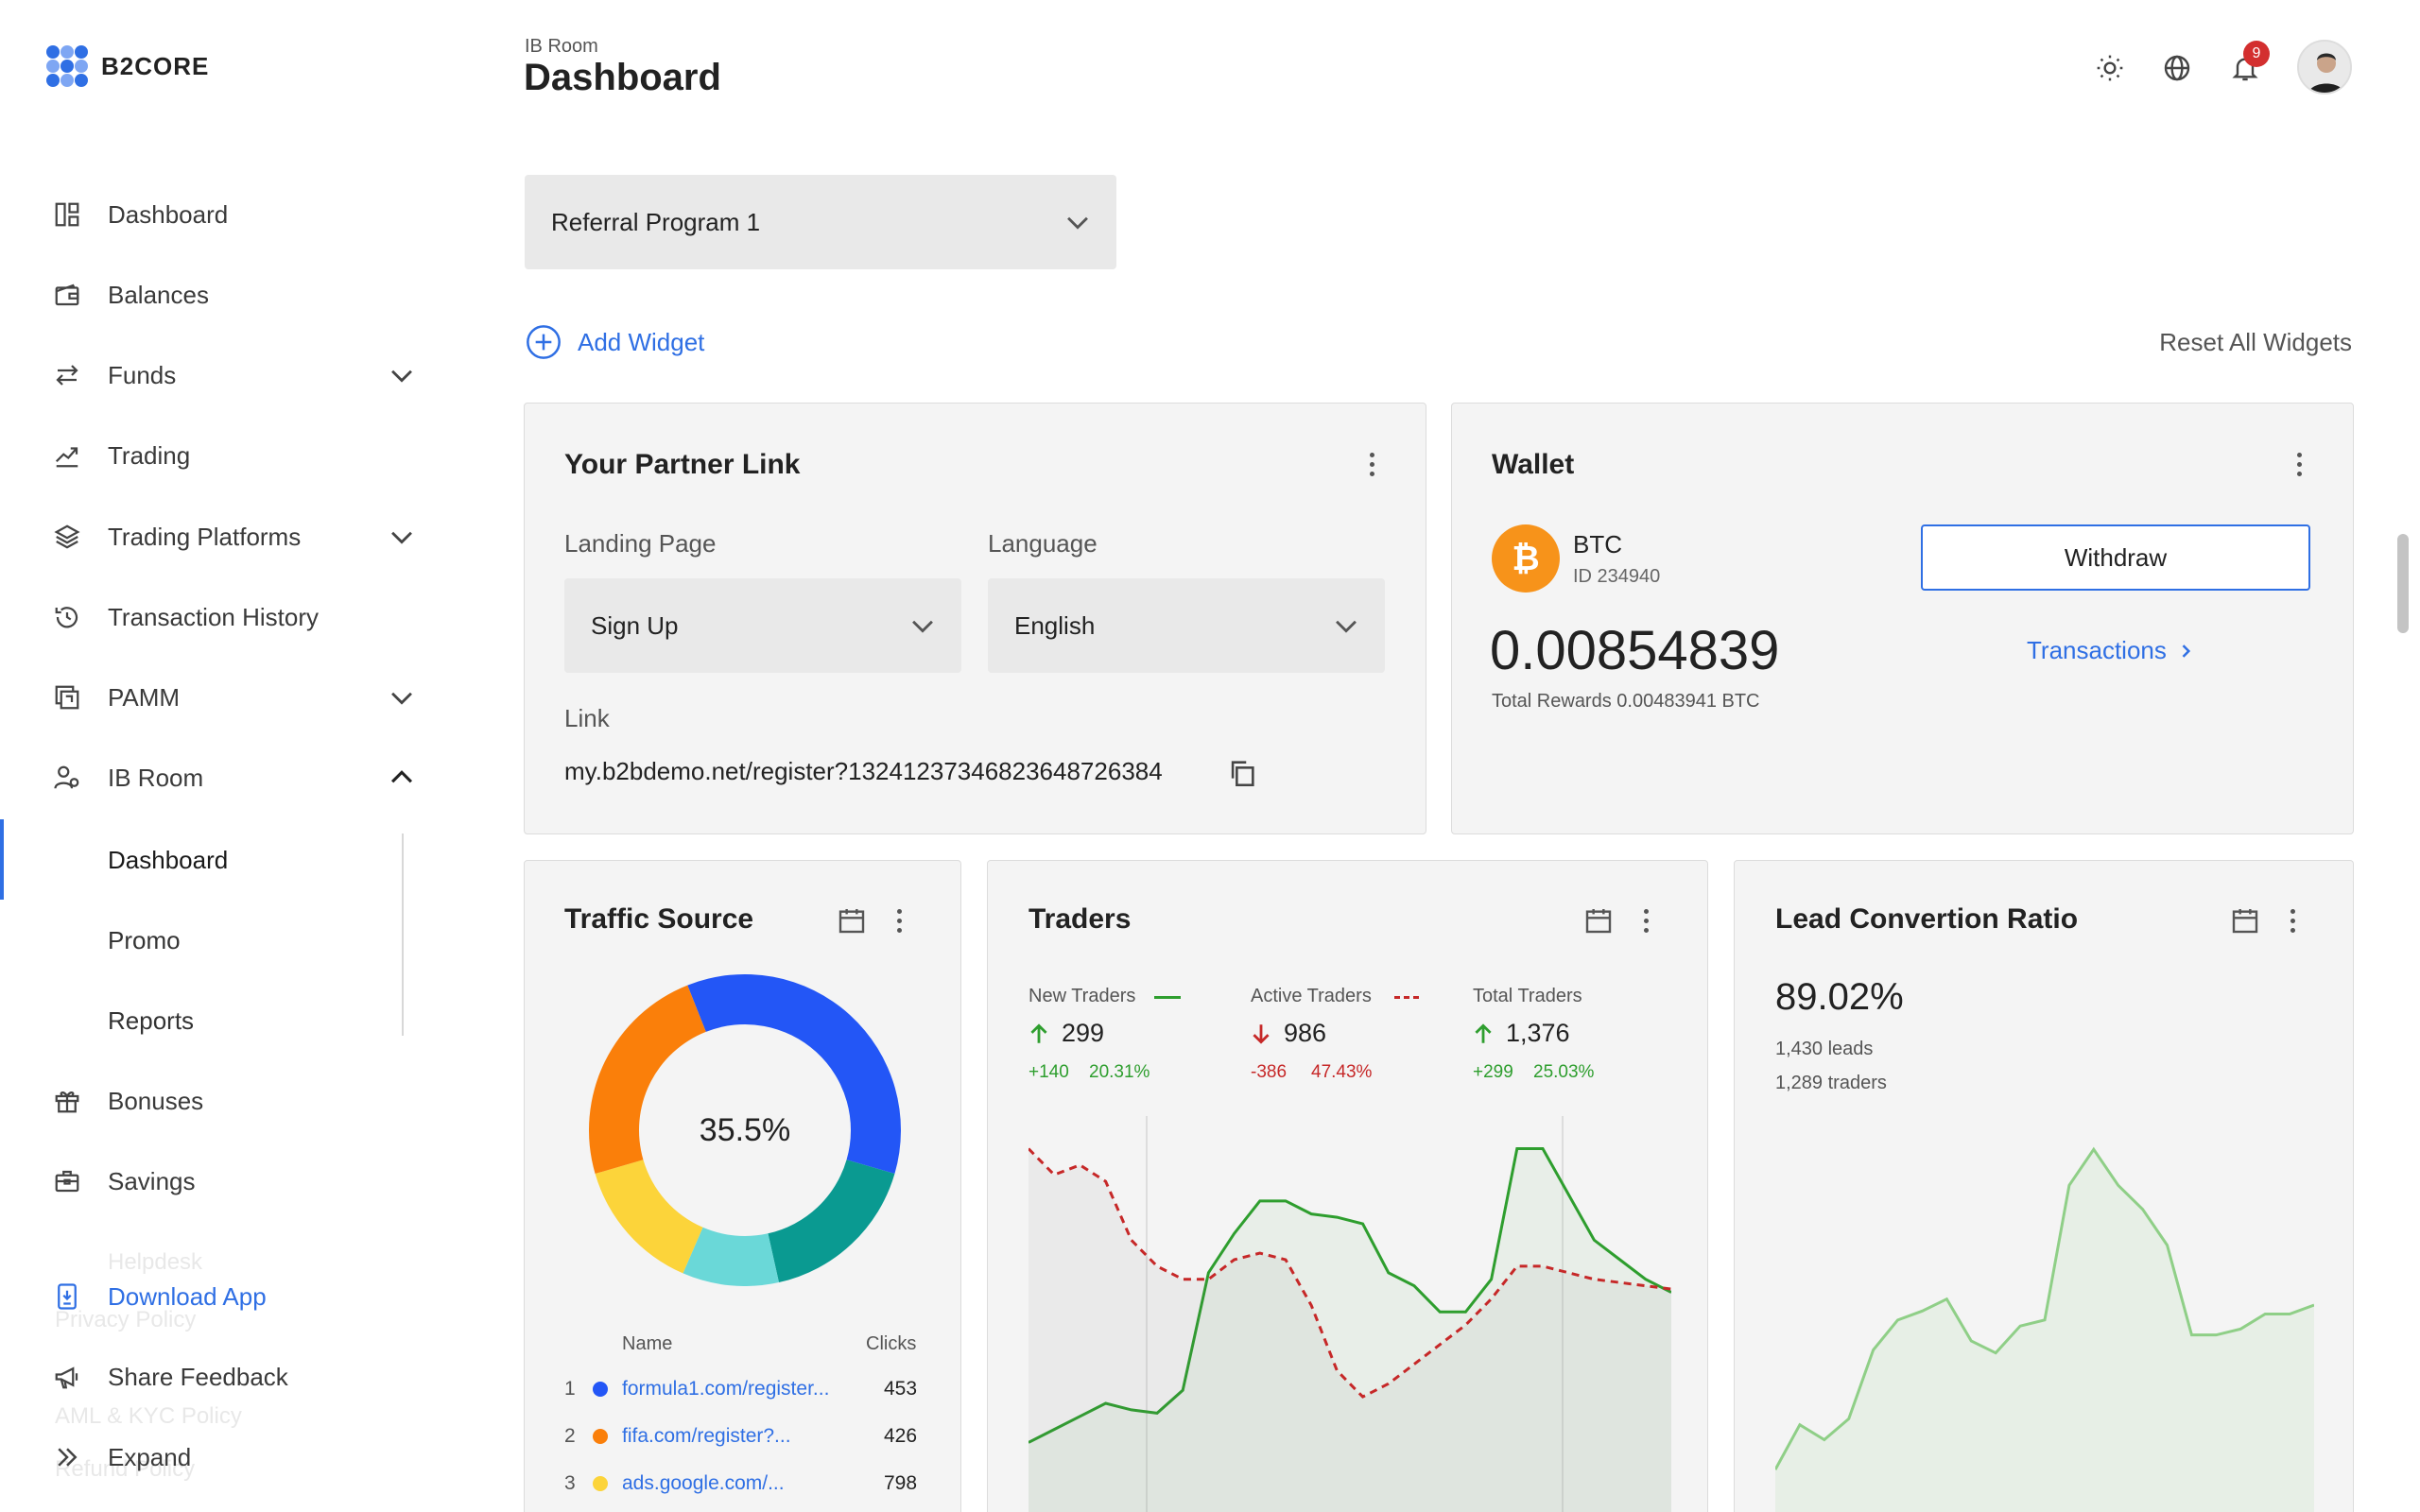 The height and width of the screenshot is (1512, 2420). What do you see at coordinates (145, 939) in the screenshot?
I see `sidebar-subitem-label: Promo` at bounding box center [145, 939].